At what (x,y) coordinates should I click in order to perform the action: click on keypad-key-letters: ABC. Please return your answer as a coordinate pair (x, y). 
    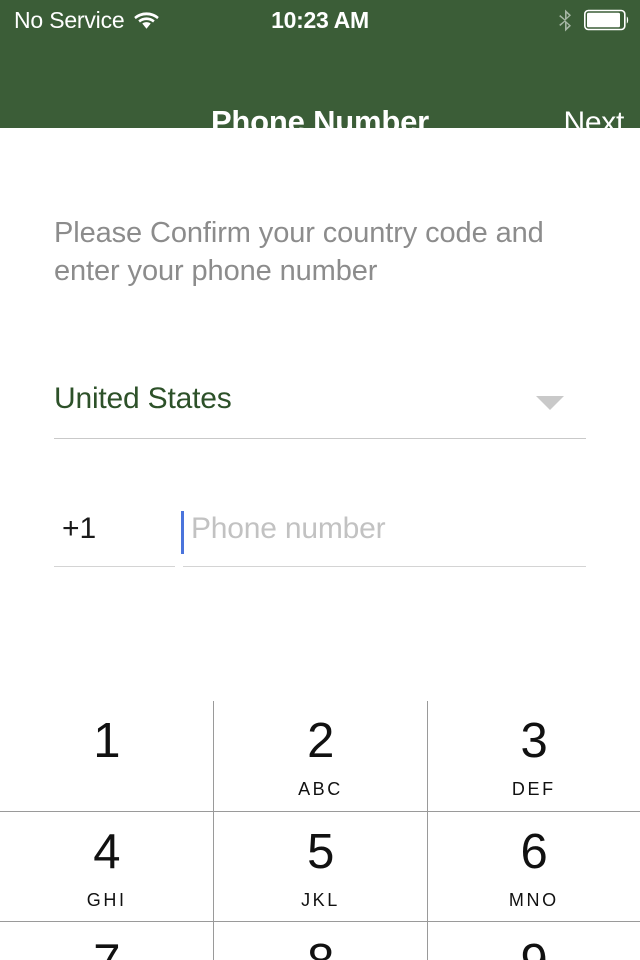
    Looking at the image, I should click on (320, 789).